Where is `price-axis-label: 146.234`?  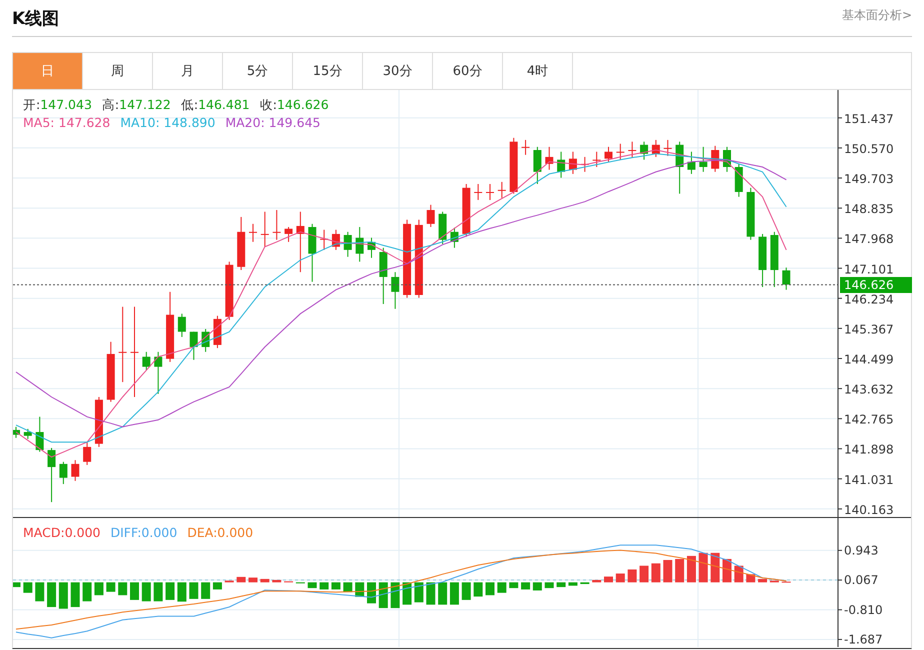
price-axis-label: 146.234 is located at coordinates (869, 299).